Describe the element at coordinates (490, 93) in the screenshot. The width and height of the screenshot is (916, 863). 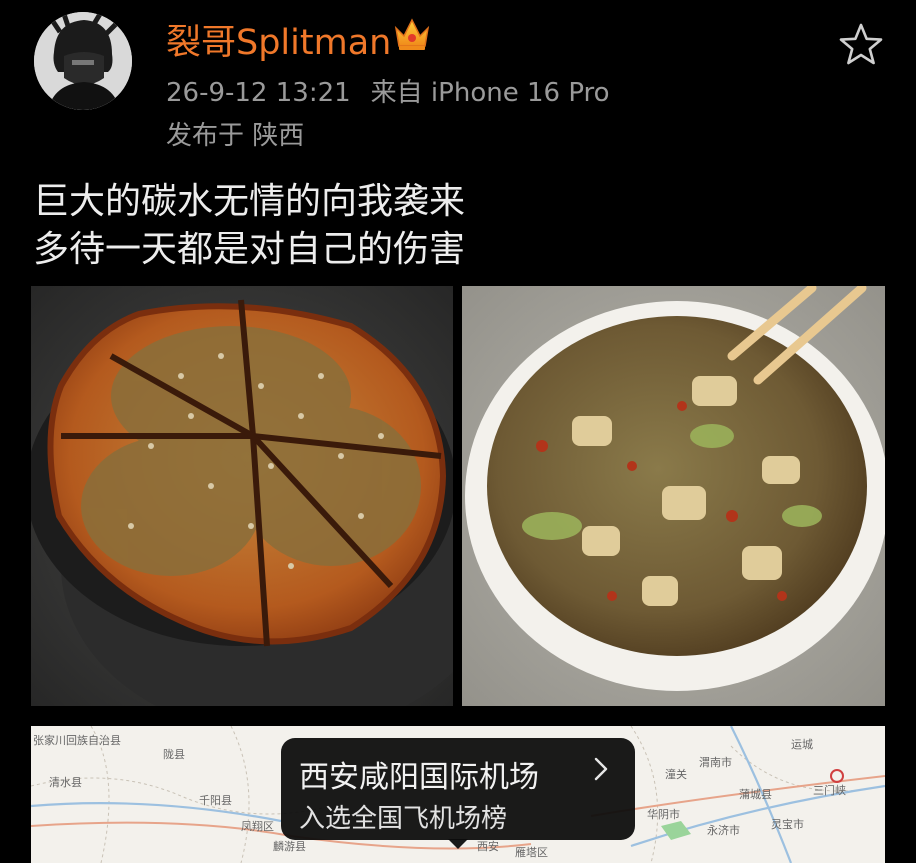
I see `device-source: 来自 iPhone 16 Pro` at that location.